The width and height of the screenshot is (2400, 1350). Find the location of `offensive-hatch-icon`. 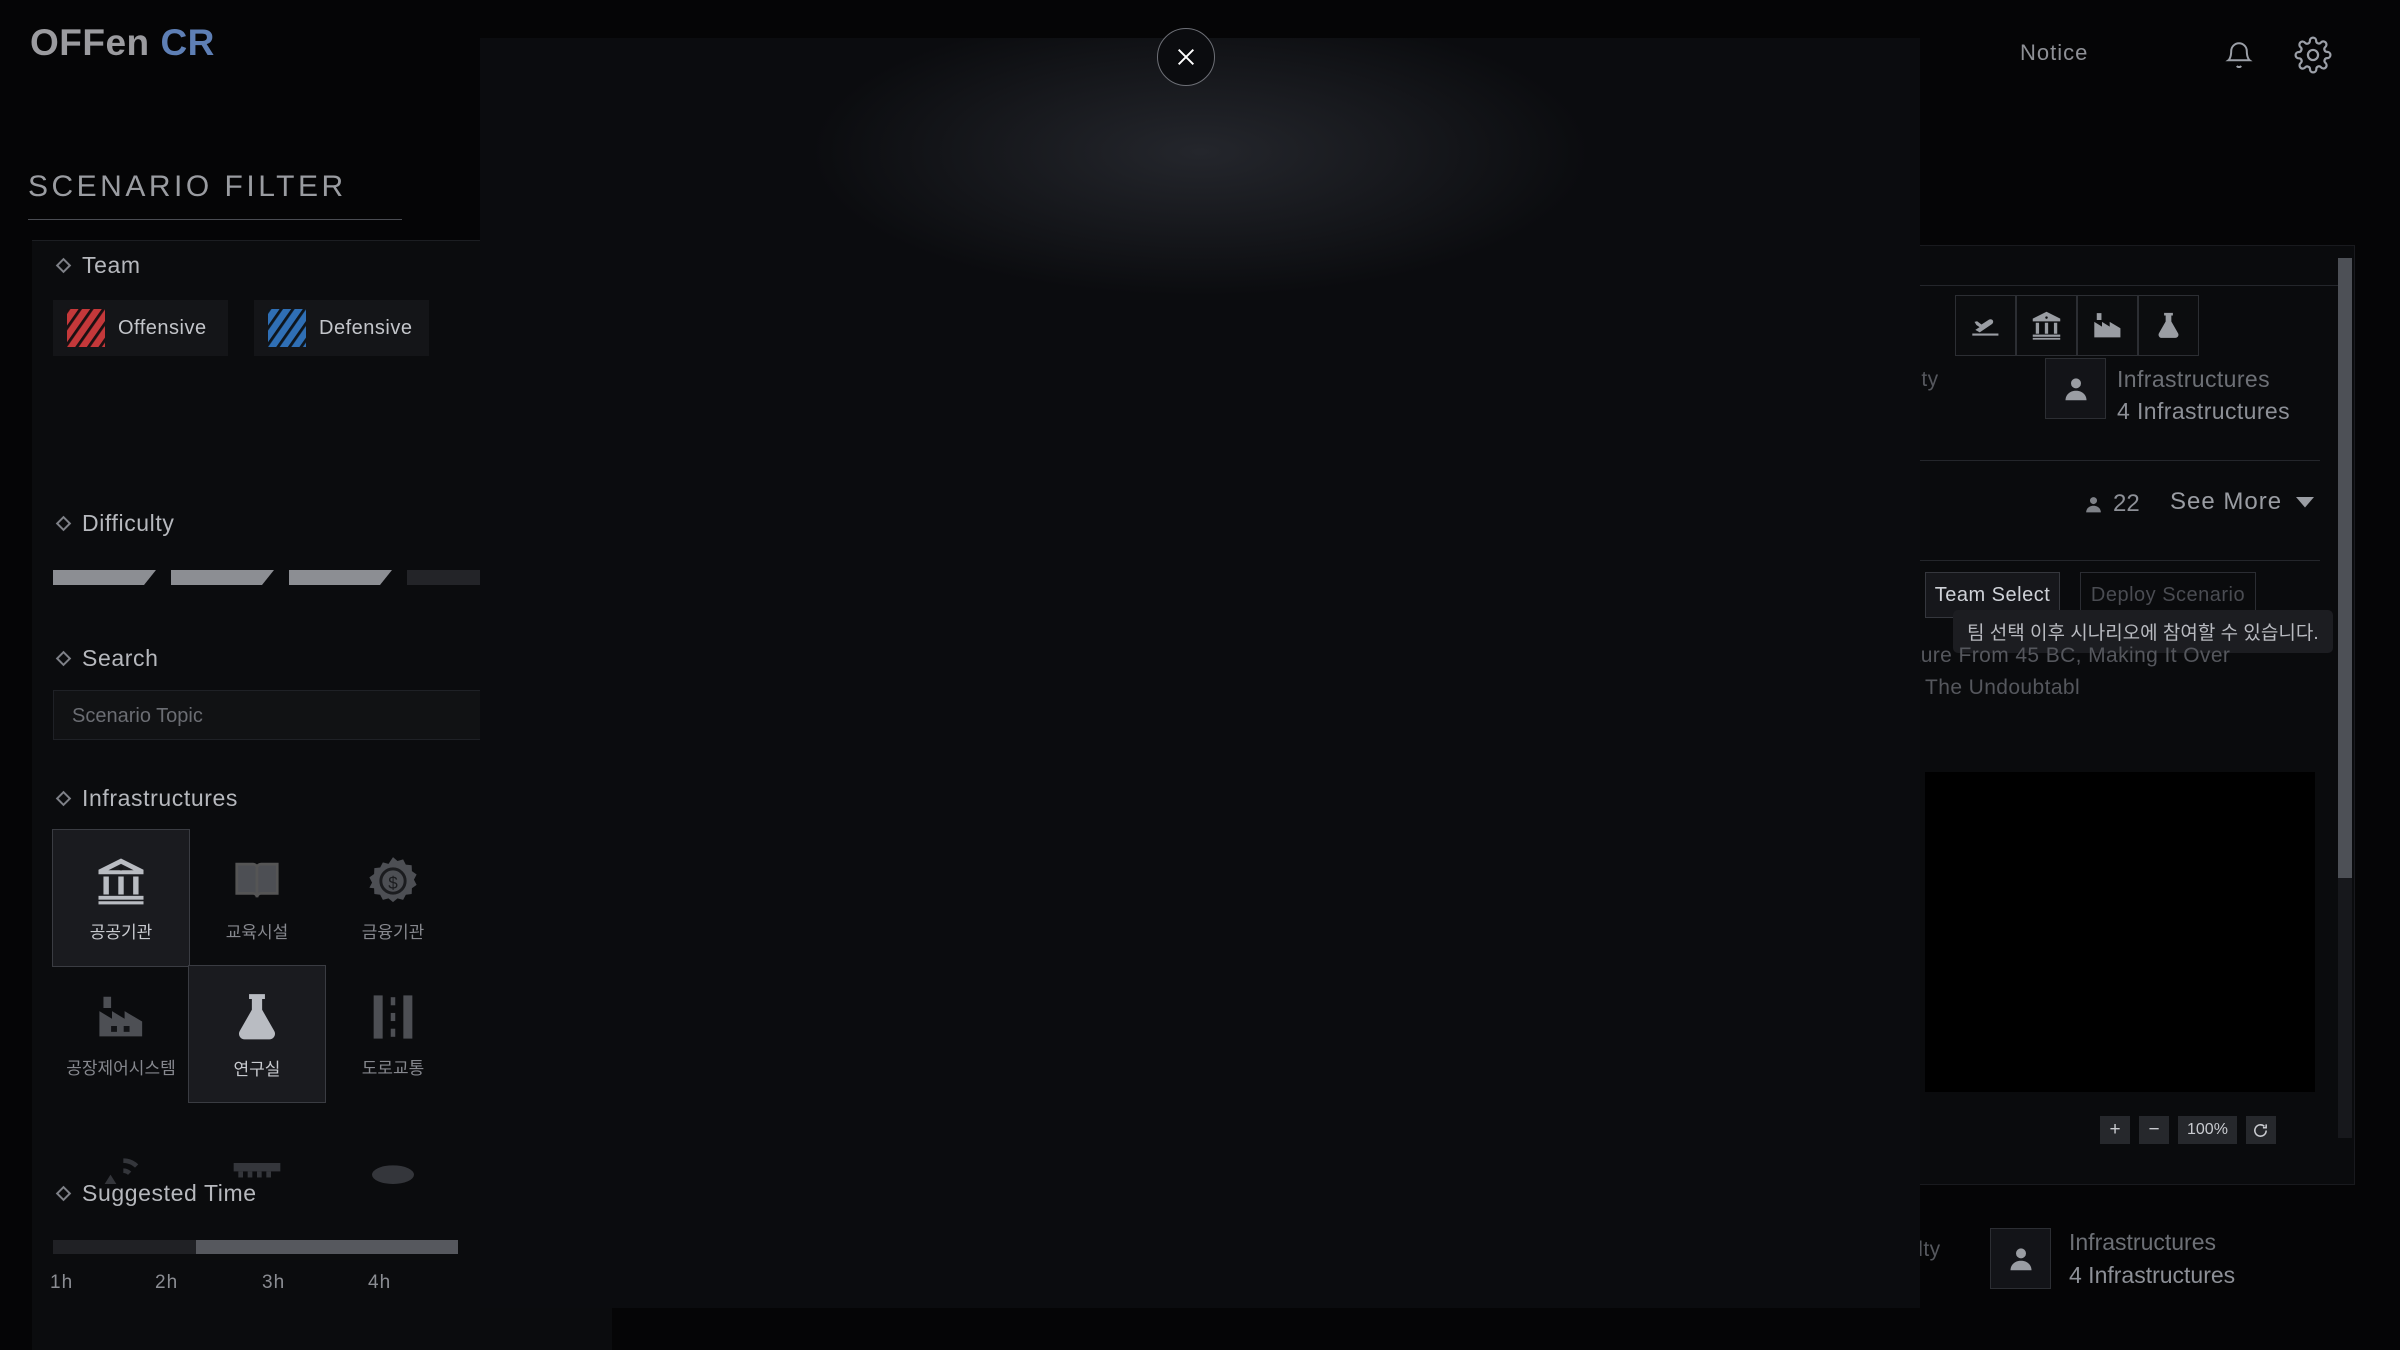

offensive-hatch-icon is located at coordinates (86, 328).